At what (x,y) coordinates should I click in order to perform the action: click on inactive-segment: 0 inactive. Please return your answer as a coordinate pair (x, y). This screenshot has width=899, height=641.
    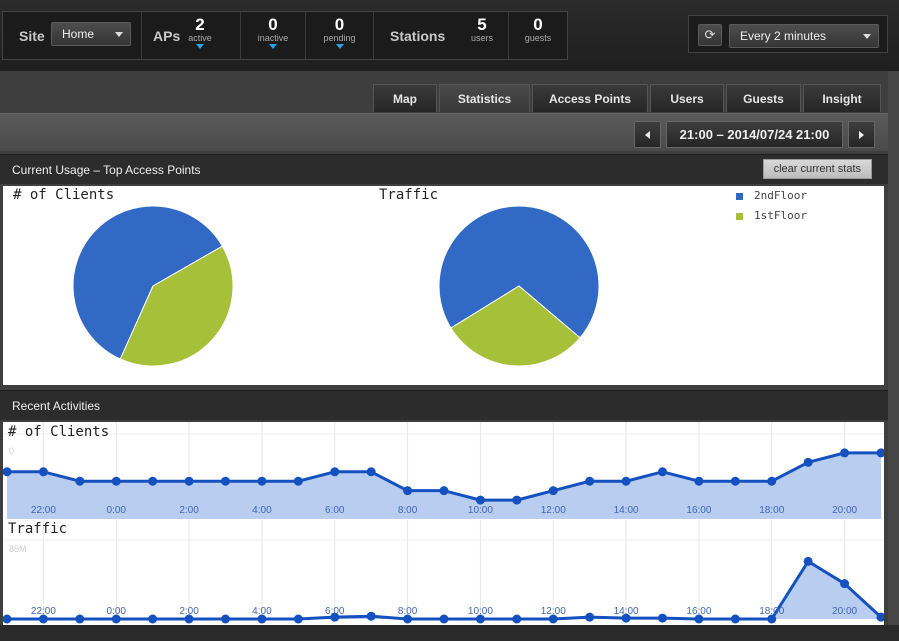
    Looking at the image, I should click on (273, 35).